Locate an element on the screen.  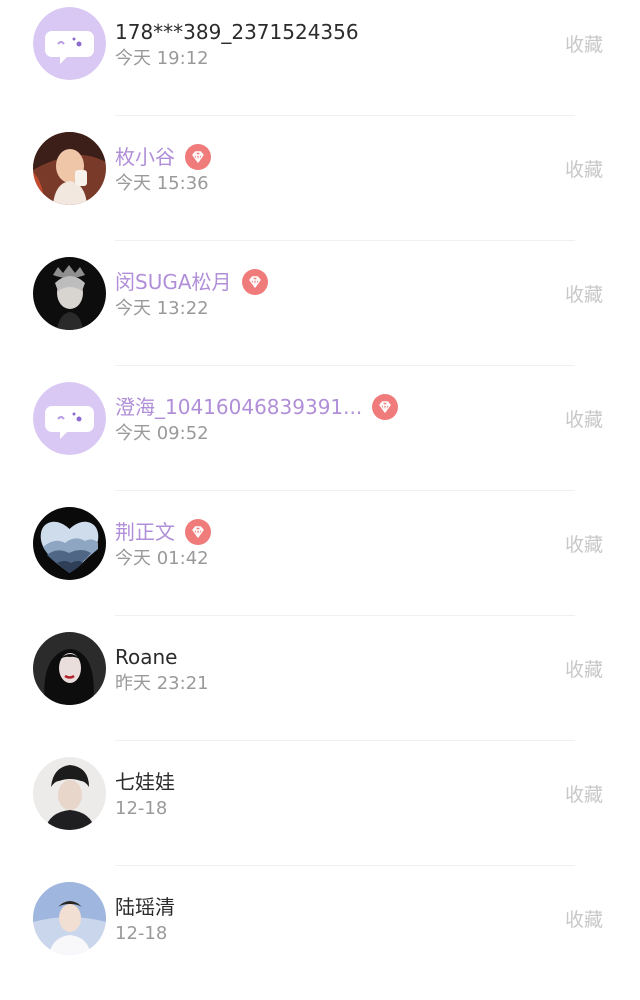
heart-landscape-avatar-icon is located at coordinates (69, 543).